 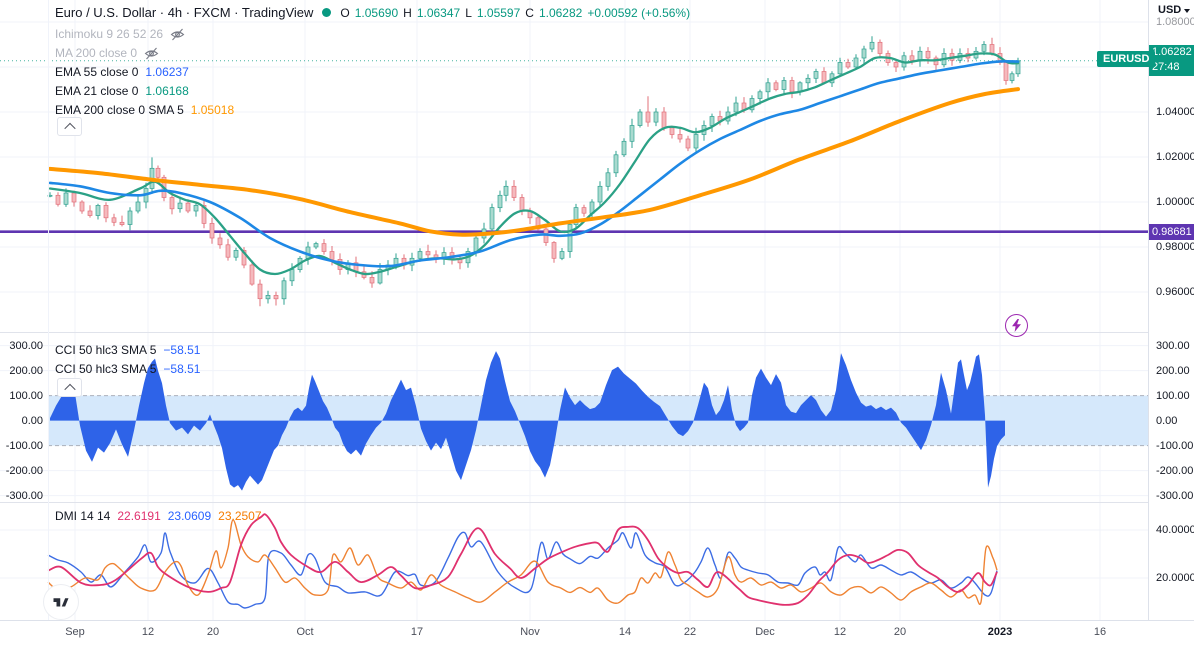 I want to click on ohlc-high-value: 1.06347, so click(x=438, y=12).